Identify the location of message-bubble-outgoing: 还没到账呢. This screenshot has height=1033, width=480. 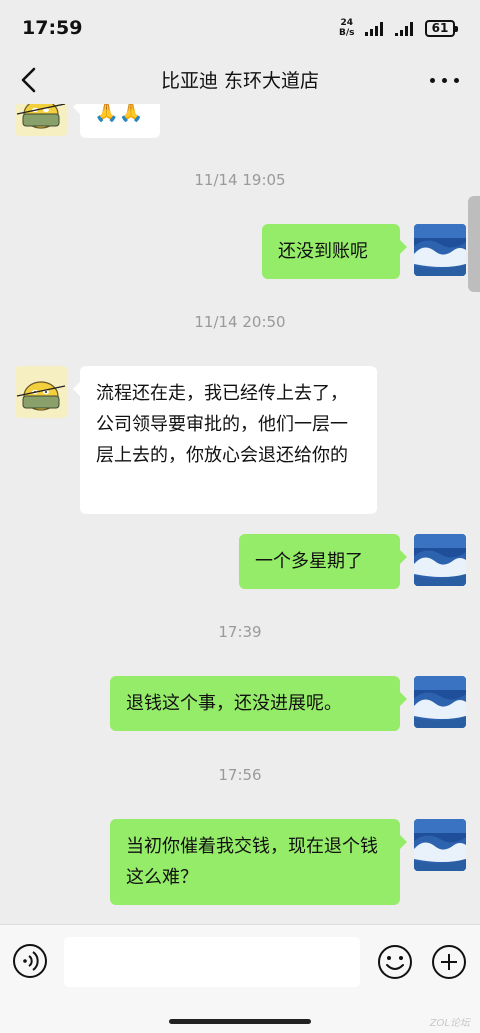
(334, 251).